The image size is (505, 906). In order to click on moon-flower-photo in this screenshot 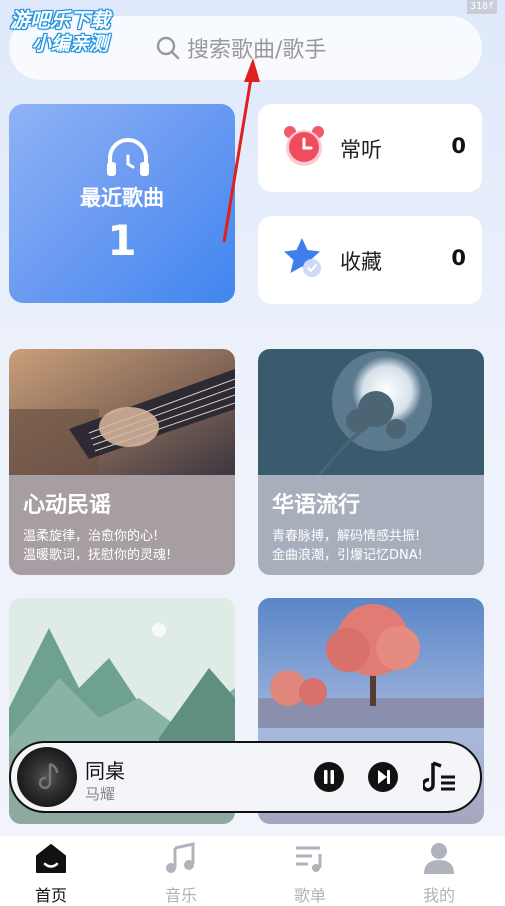, I will do `click(371, 413)`.